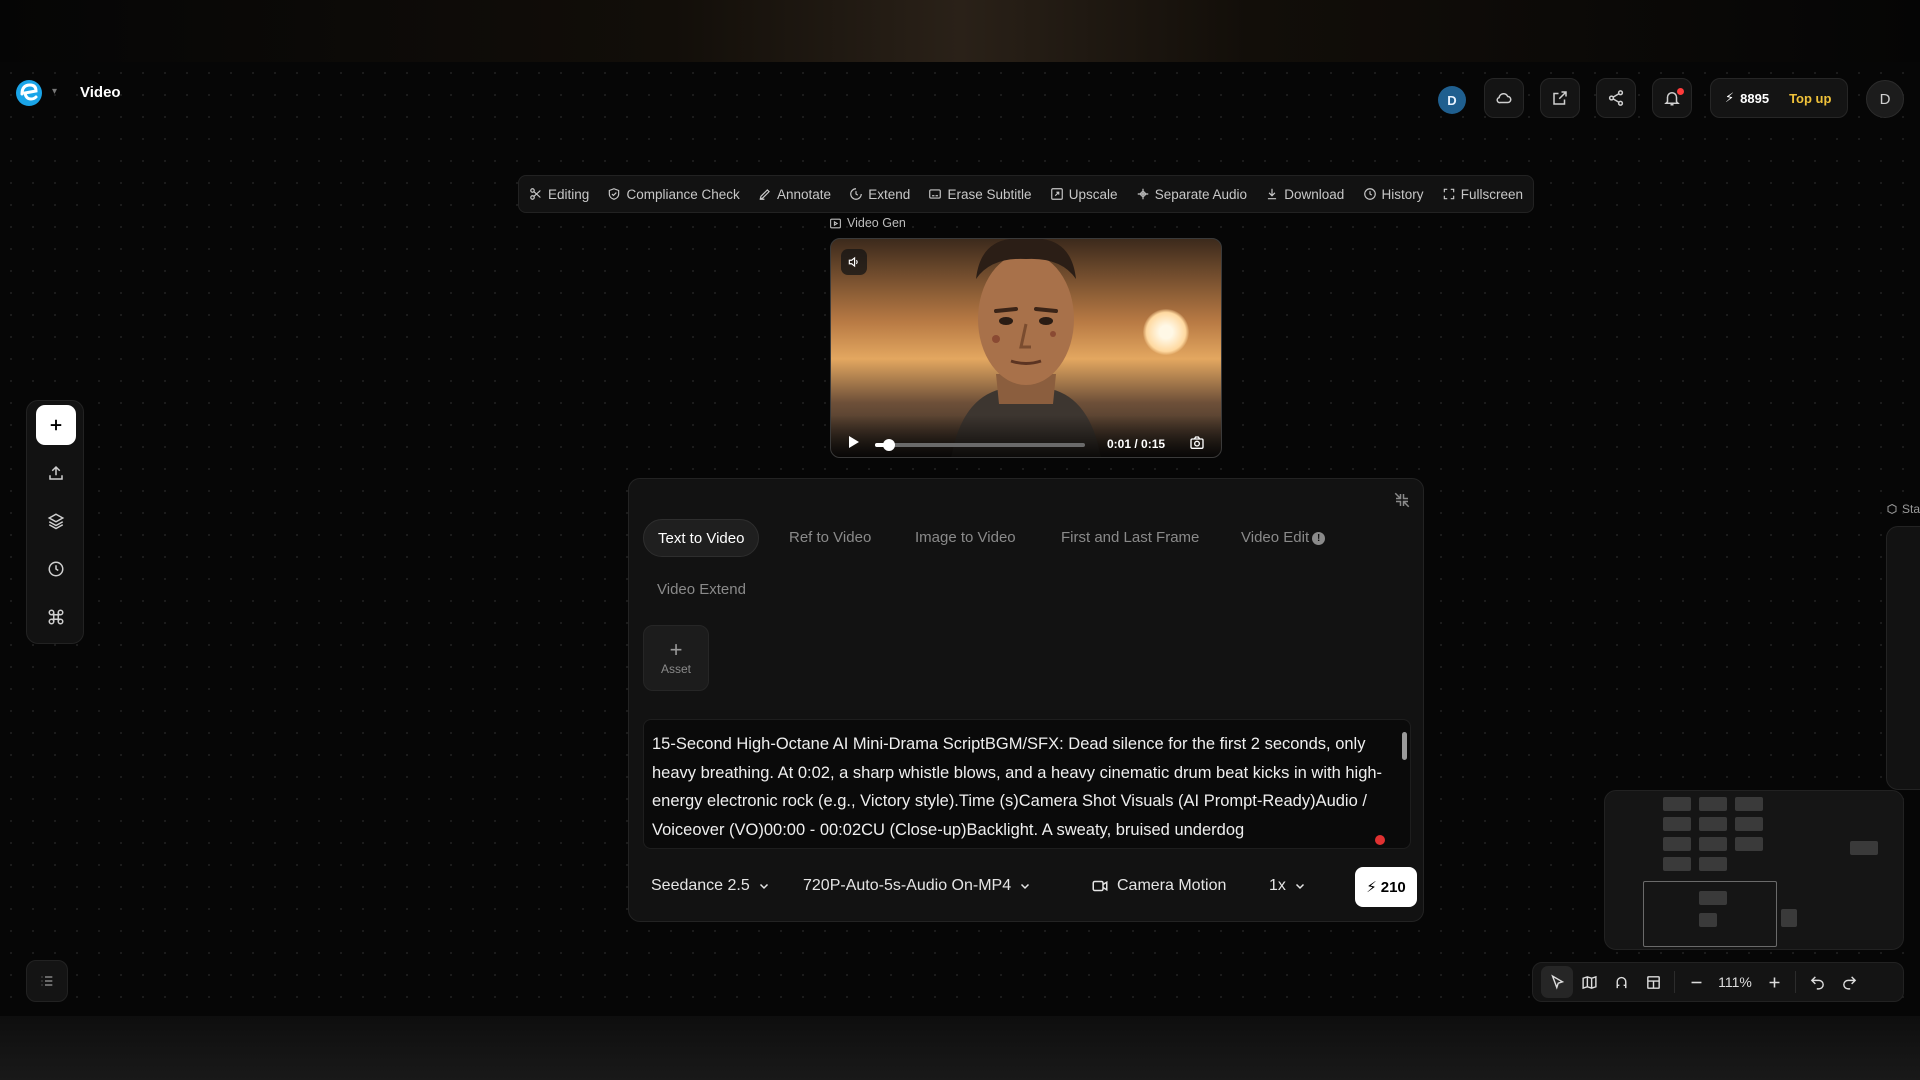 Image resolution: width=1920 pixels, height=1080 pixels. Describe the element at coordinates (1504, 98) in the screenshot. I see `cloud-sync-button` at that location.